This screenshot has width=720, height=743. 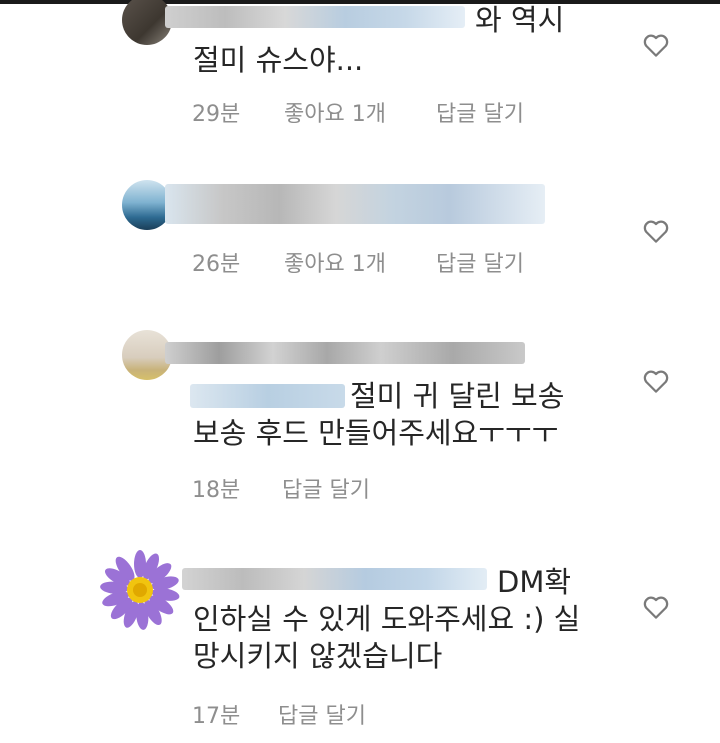 What do you see at coordinates (140, 590) in the screenshot?
I see `user-avatar` at bounding box center [140, 590].